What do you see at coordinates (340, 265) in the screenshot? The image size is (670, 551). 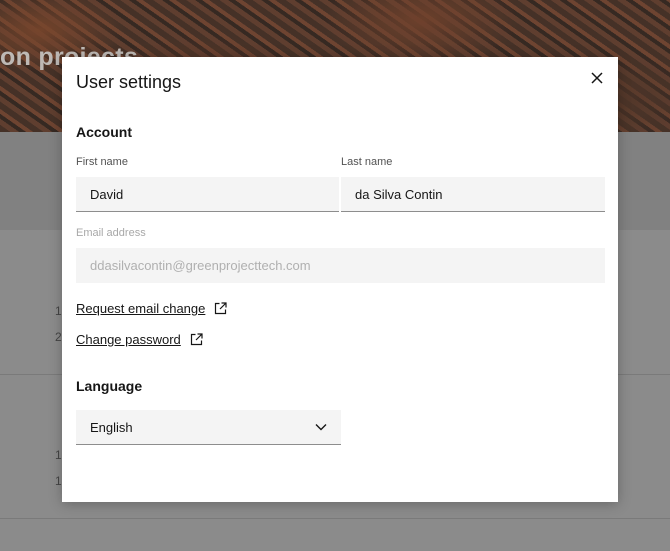 I see `email-input` at bounding box center [340, 265].